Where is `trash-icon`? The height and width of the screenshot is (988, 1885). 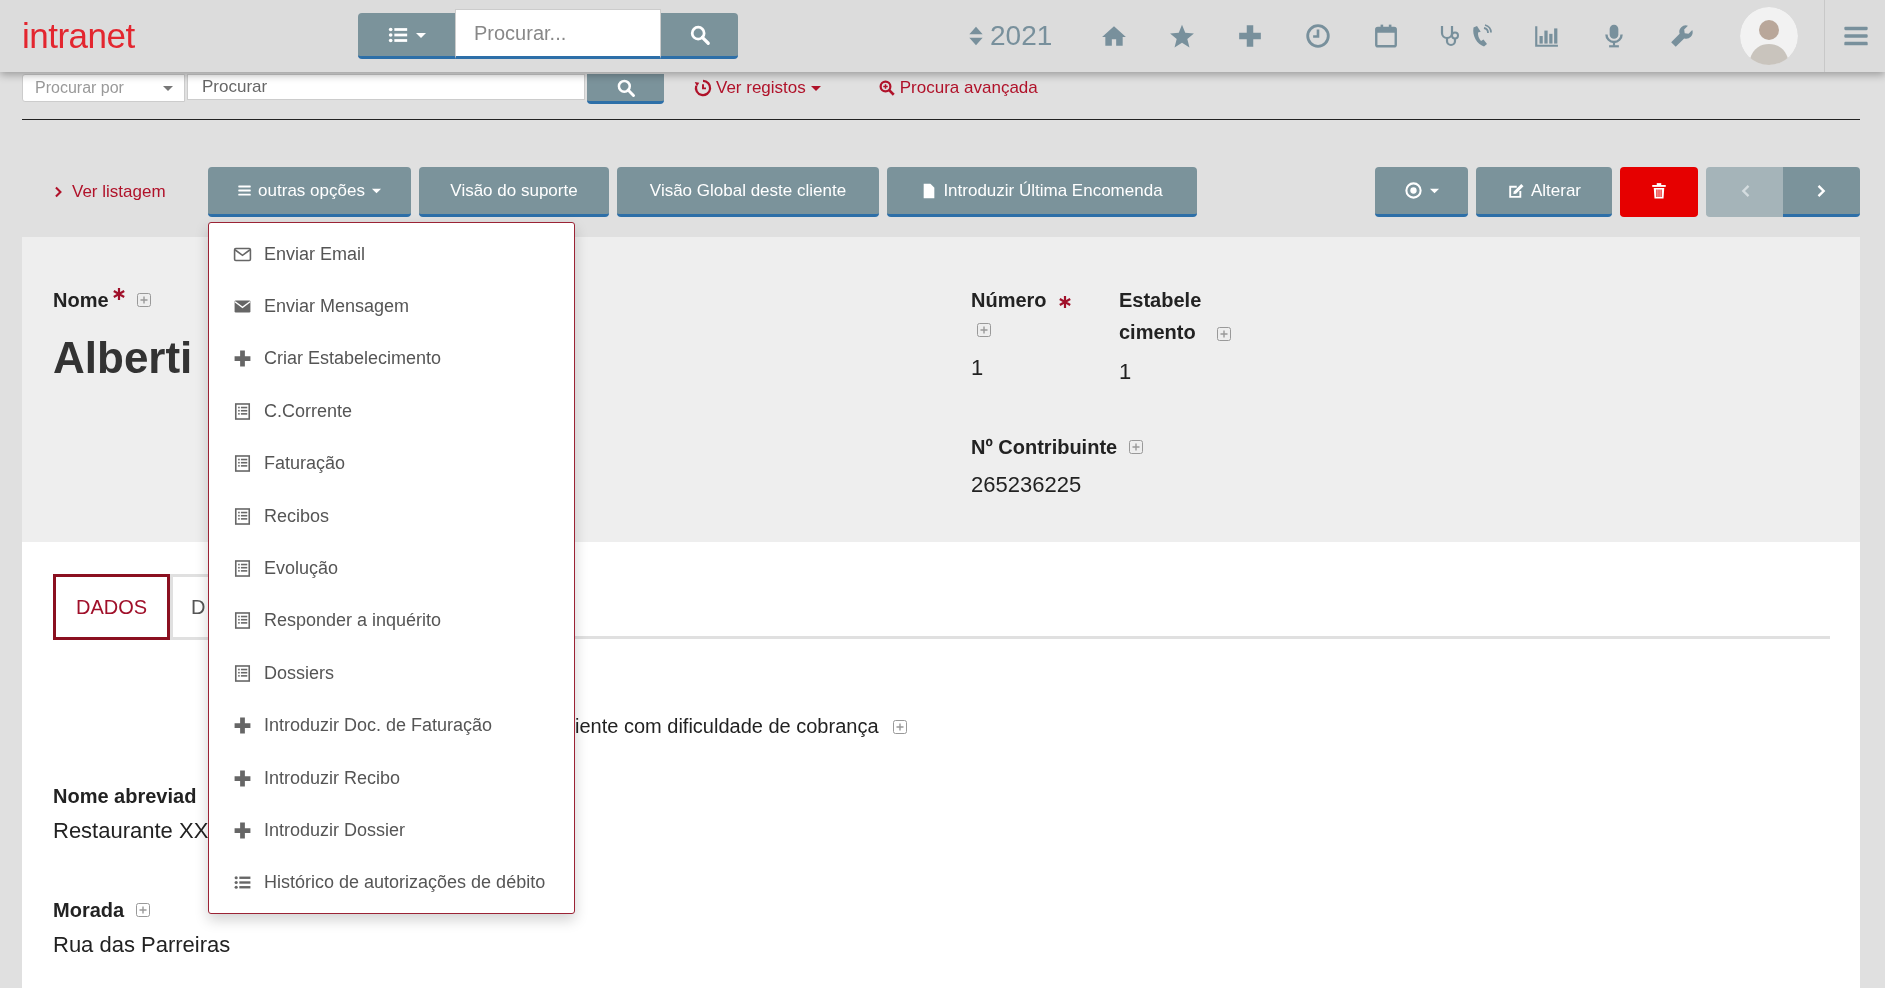
trash-icon is located at coordinates (1659, 190).